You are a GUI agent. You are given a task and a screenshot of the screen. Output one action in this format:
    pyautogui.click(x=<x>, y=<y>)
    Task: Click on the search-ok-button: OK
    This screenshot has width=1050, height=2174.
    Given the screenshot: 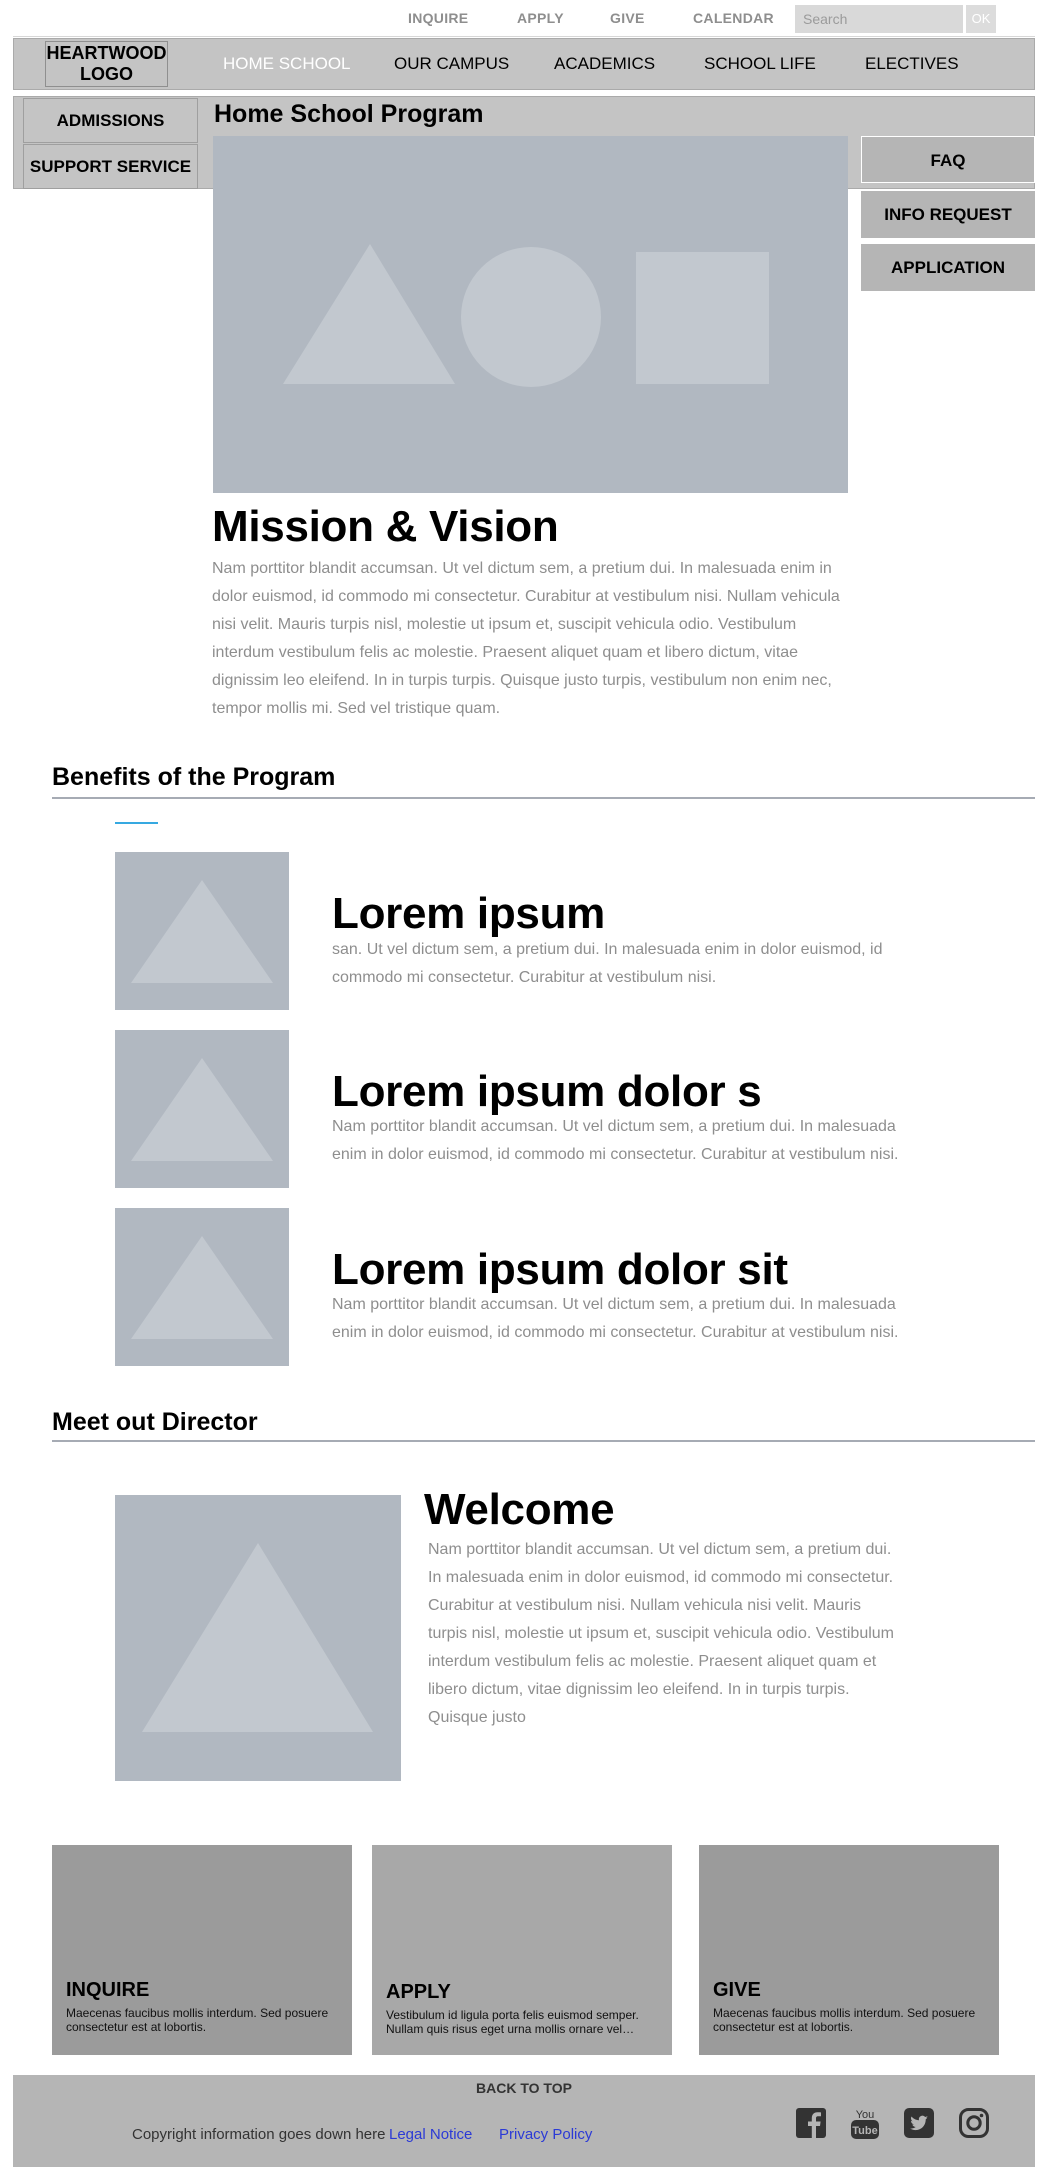 What is the action you would take?
    pyautogui.click(x=981, y=19)
    